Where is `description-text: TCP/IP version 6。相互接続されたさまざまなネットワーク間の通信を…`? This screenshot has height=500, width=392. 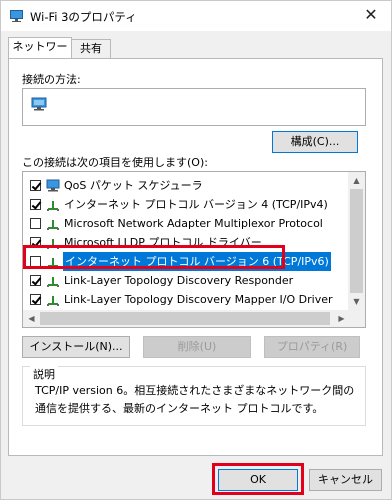
description-text: TCP/IP version 6。相互接続されたさまざまなネットワーク間の通信を… is located at coordinates (195, 399).